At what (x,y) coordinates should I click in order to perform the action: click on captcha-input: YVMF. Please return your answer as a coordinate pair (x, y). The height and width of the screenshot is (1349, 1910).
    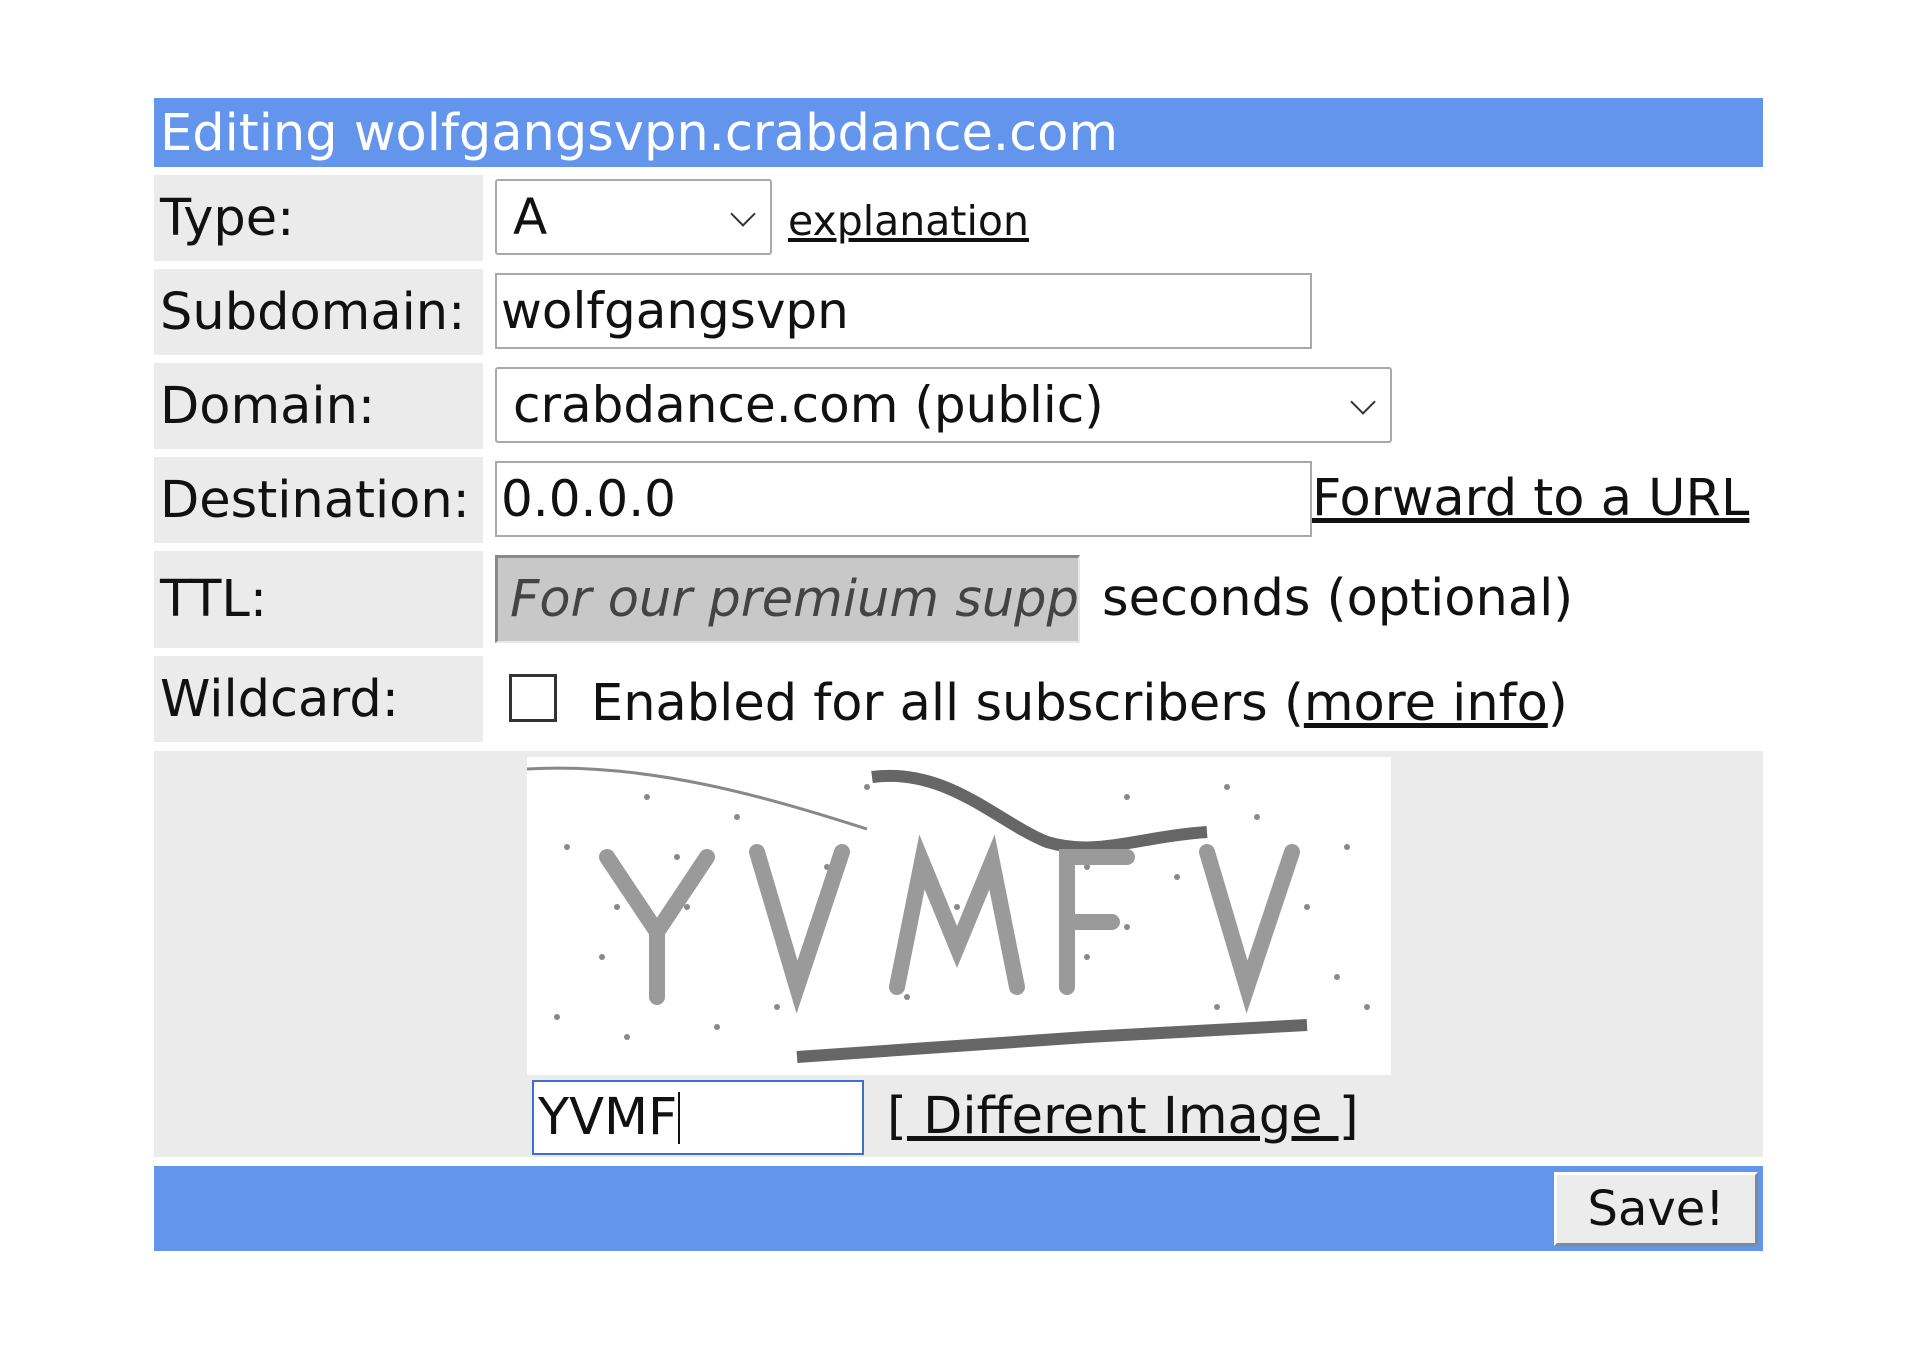
    Looking at the image, I should click on (698, 1117).